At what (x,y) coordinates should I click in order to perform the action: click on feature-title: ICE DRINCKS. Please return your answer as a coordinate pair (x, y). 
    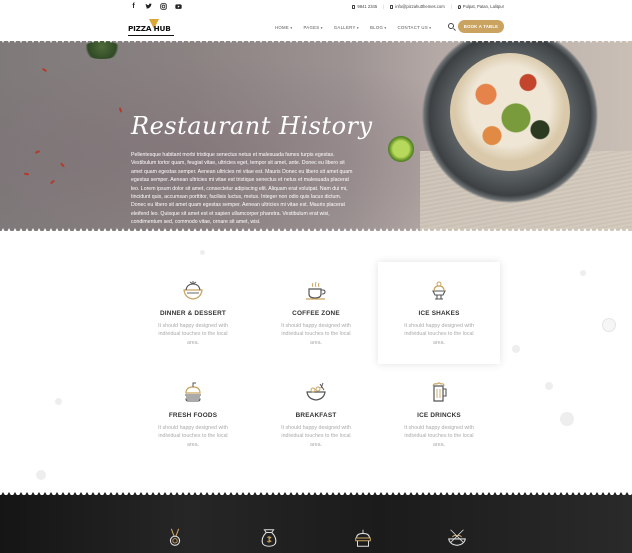
    Looking at the image, I should click on (439, 415).